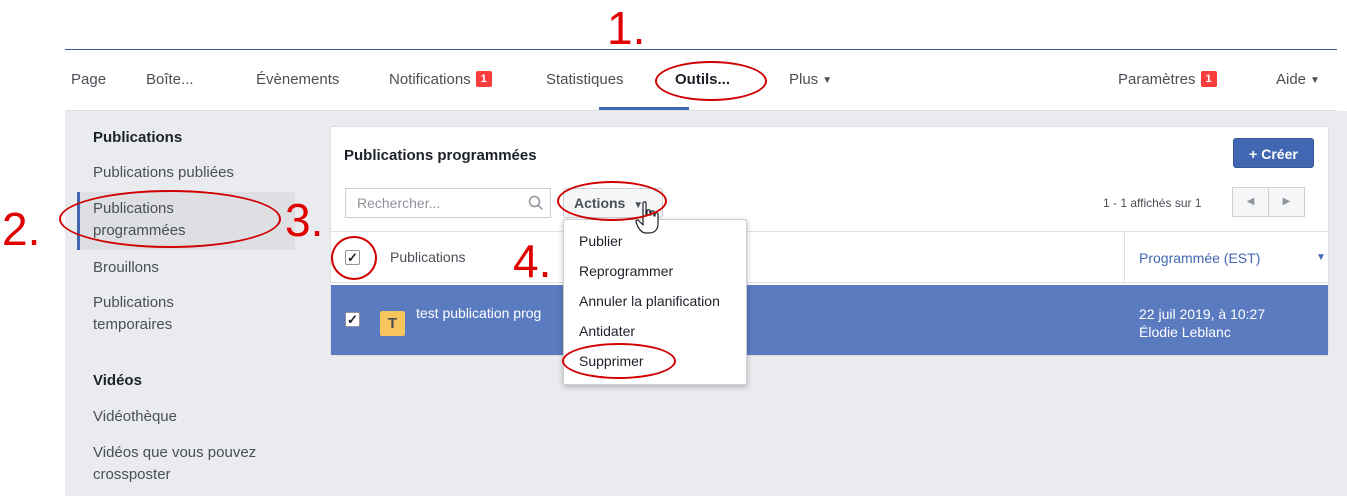  What do you see at coordinates (619, 361) in the screenshot?
I see `highlight-ellipse-delete` at bounding box center [619, 361].